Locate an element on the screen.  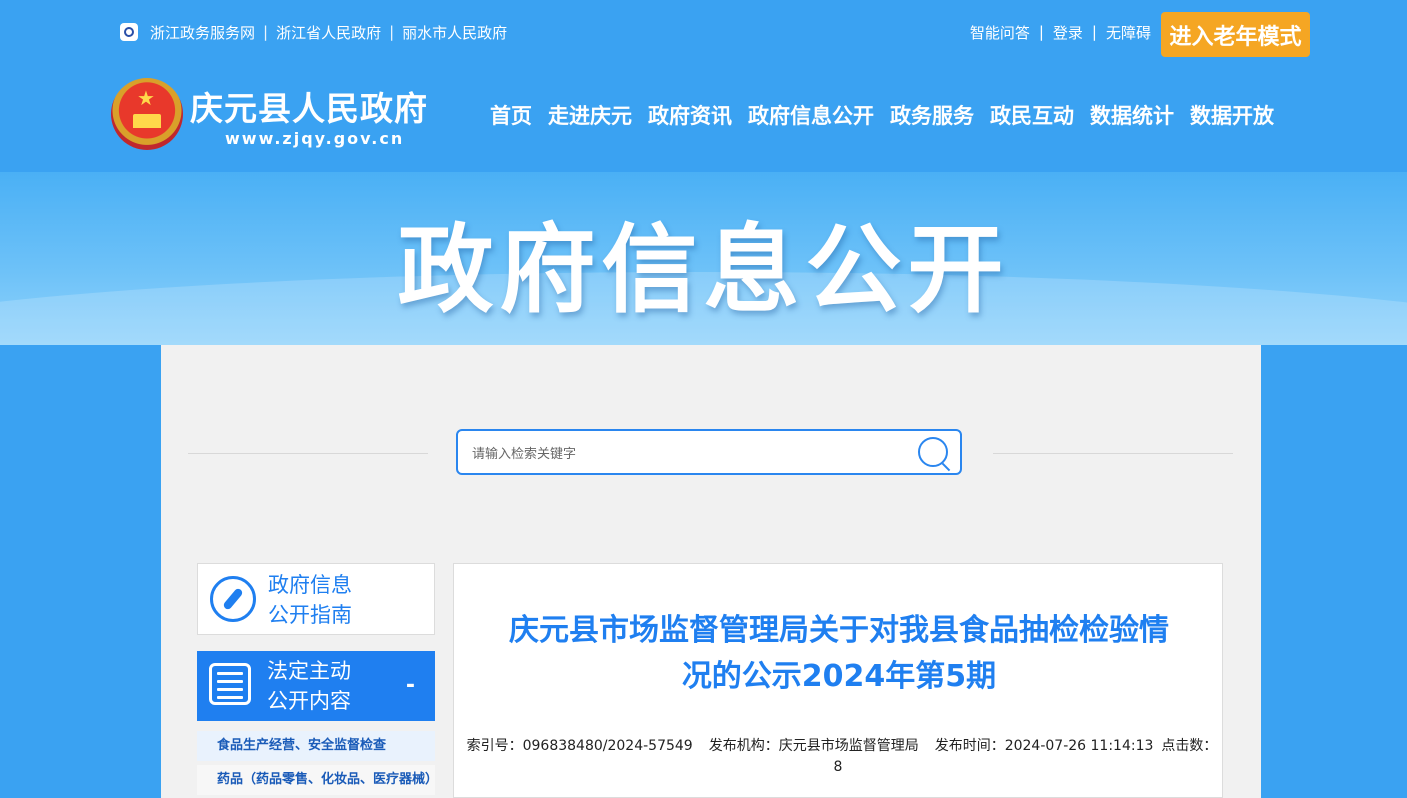
divider-right is located at coordinates (1113, 453).